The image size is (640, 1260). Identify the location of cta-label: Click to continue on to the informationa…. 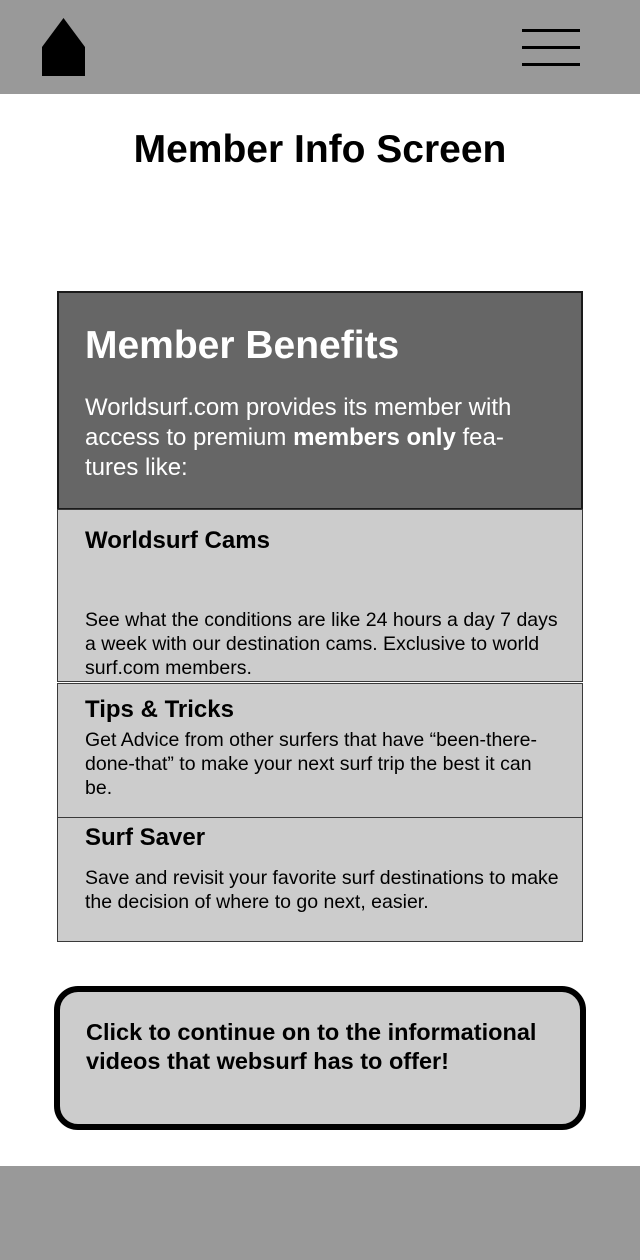
(311, 1046).